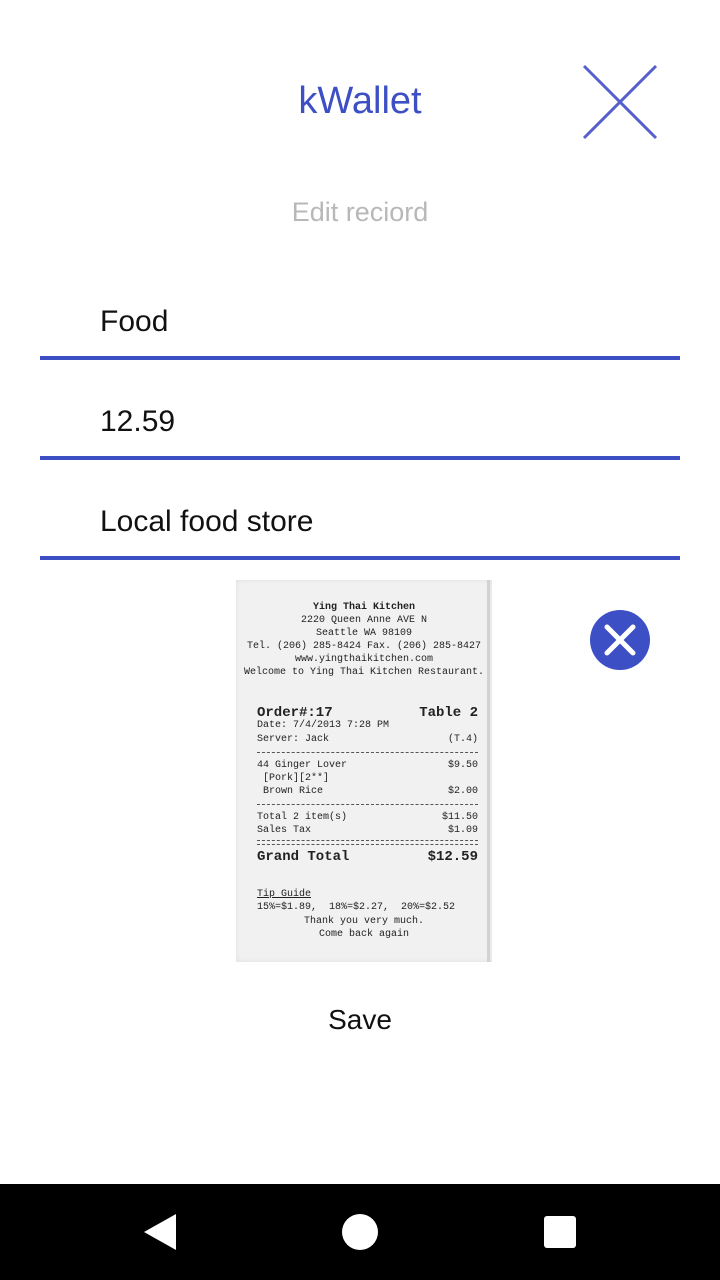 The height and width of the screenshot is (1280, 720). What do you see at coordinates (462, 830) in the screenshot?
I see `receipt-tax-value: $1.09` at bounding box center [462, 830].